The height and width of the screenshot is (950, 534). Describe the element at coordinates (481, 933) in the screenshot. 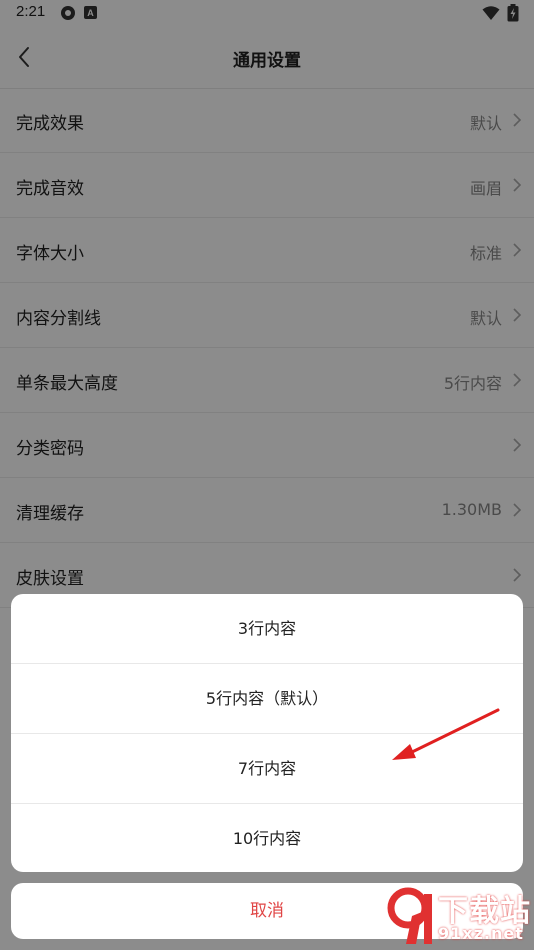

I see `watermark-url: 91xz.net` at that location.